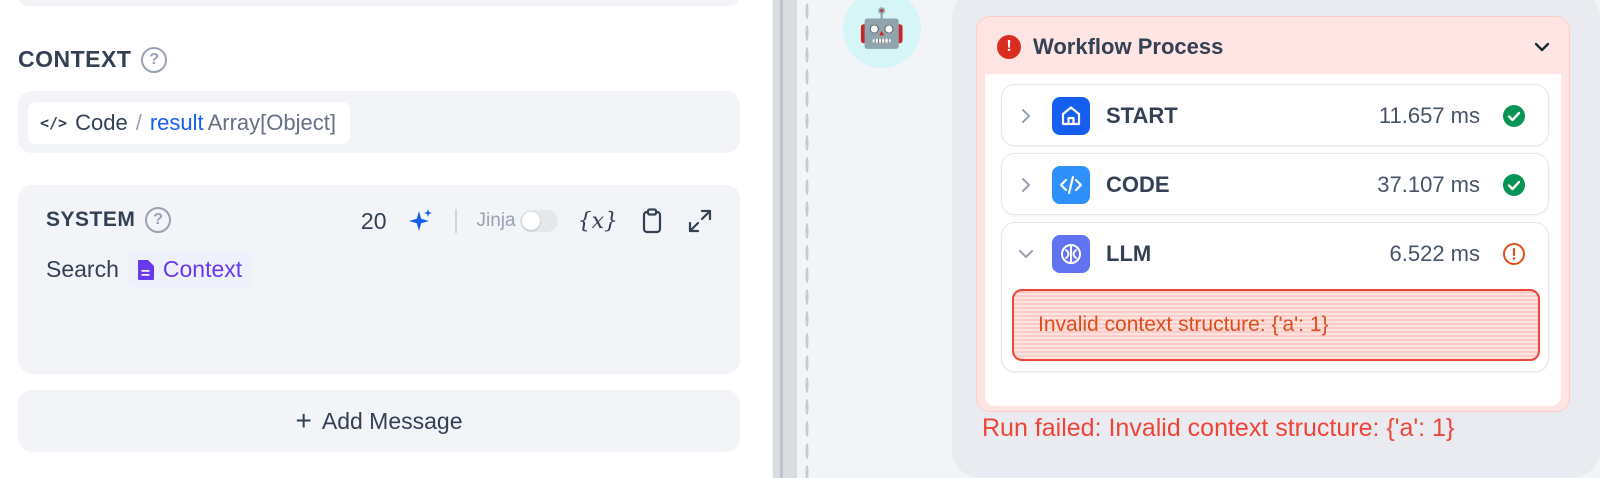 The image size is (1600, 478). I want to click on context-variable-chip: </> Code / result Array[Object], so click(189, 123).